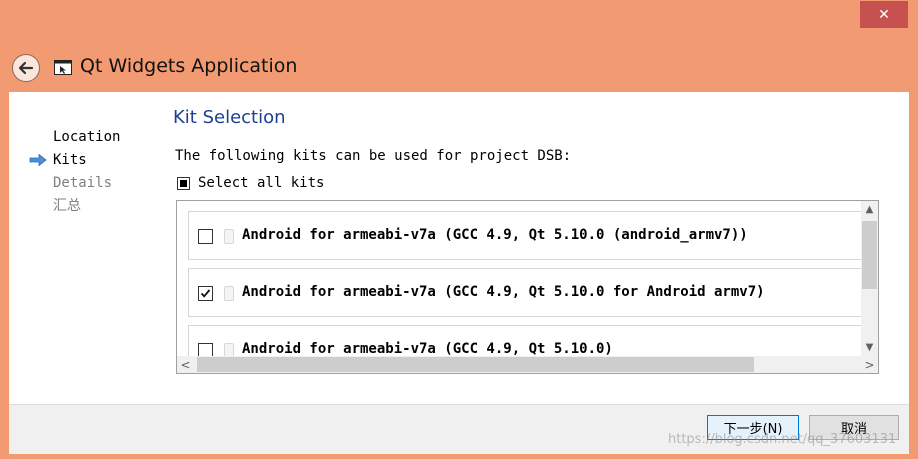  I want to click on step-location: Location, so click(87, 137).